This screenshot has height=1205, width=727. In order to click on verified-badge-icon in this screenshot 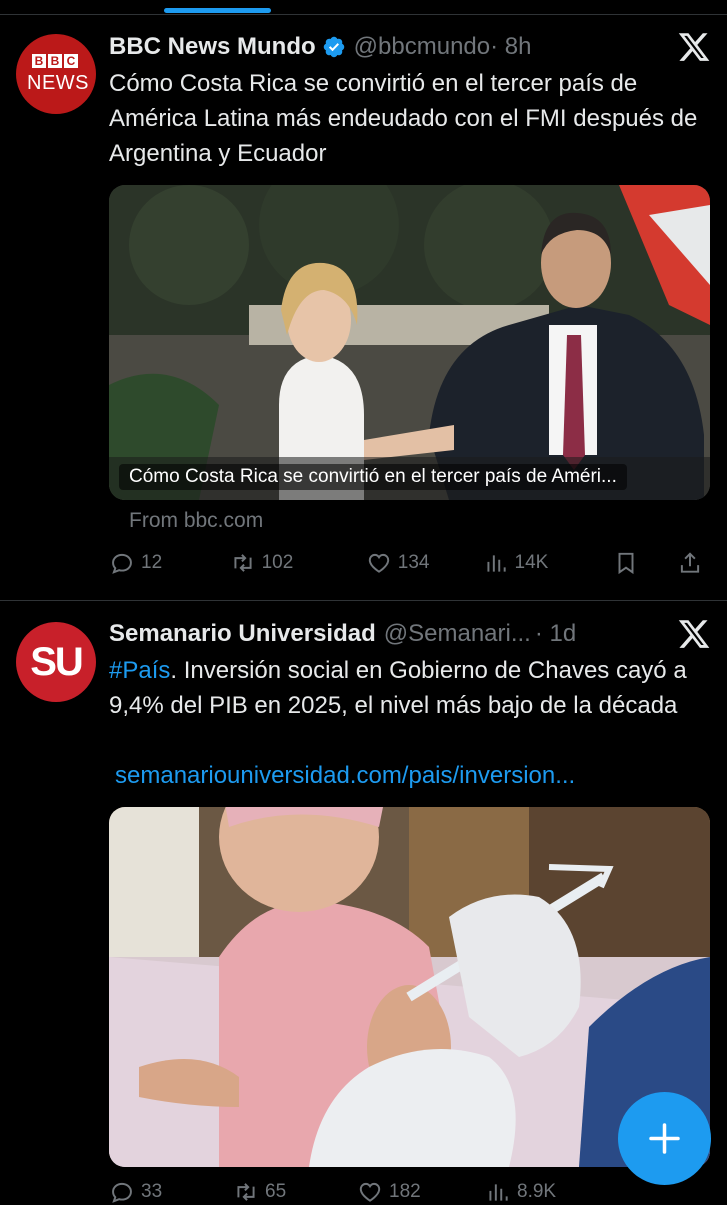, I will do `click(333, 47)`.